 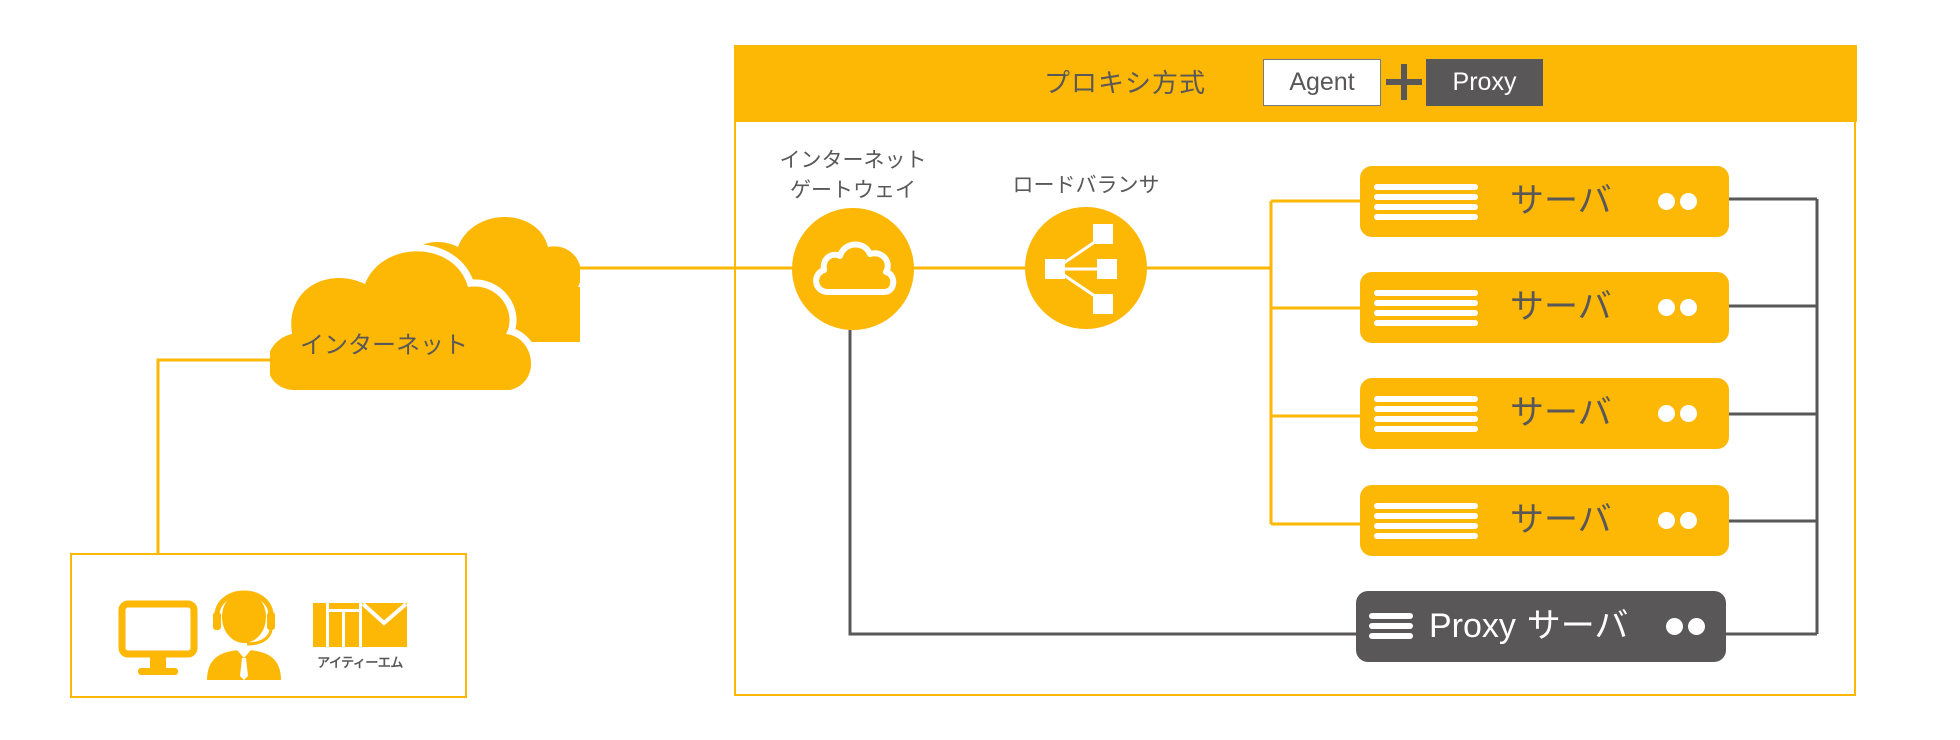 I want to click on internet-gateway-node, so click(x=853, y=269).